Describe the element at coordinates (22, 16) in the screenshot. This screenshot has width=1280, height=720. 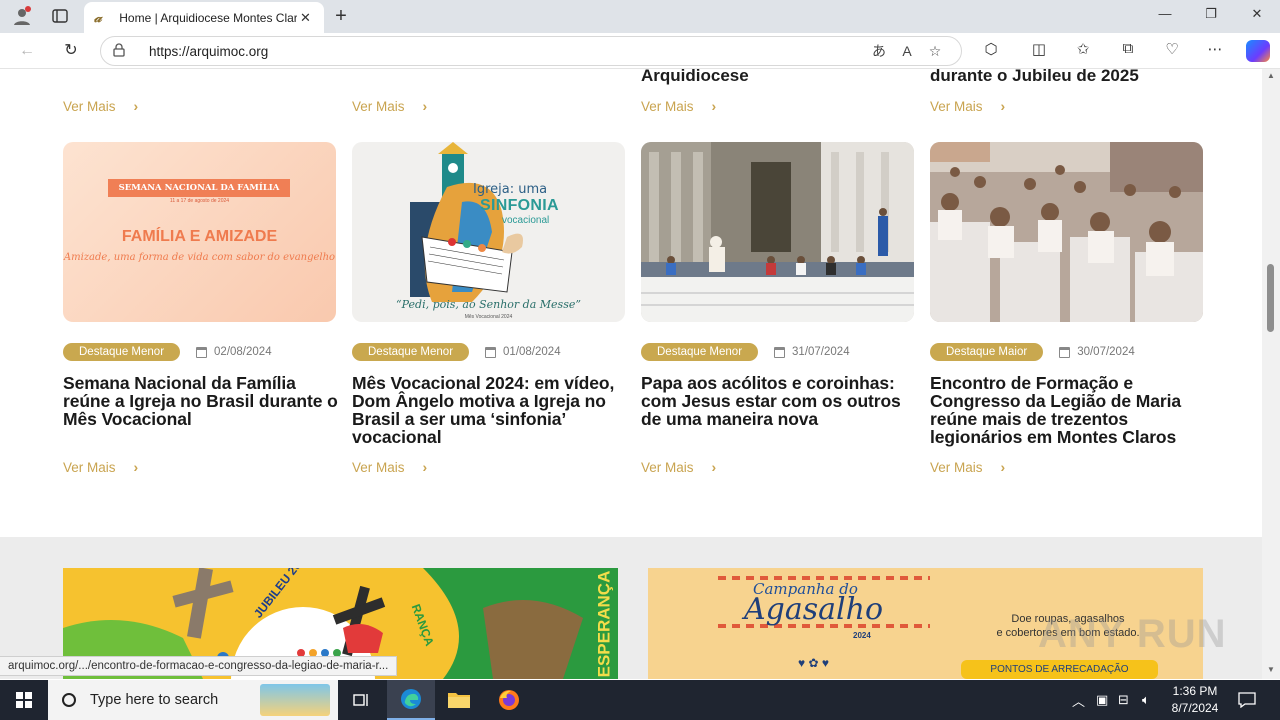
I see `profile-icon` at that location.